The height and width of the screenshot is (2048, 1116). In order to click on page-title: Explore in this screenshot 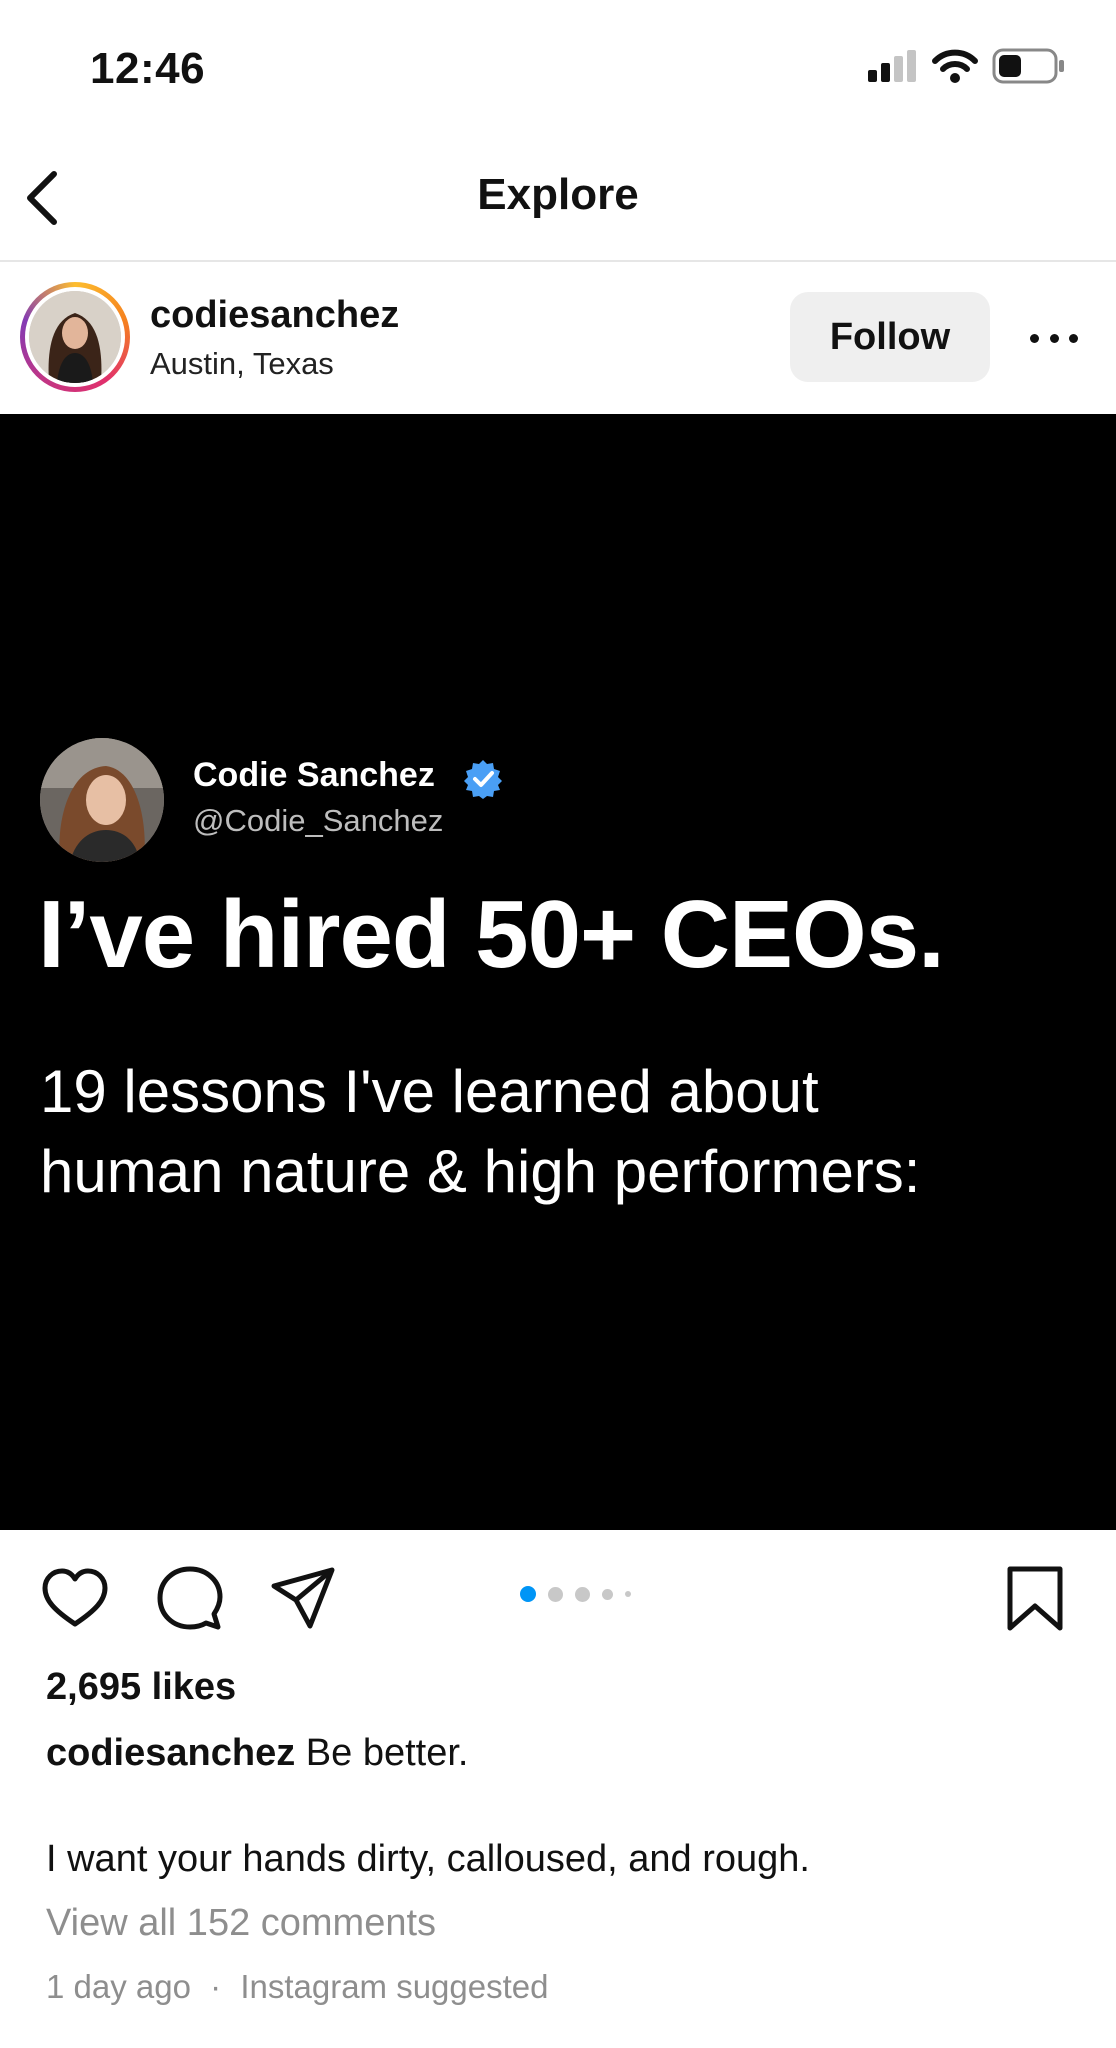, I will do `click(558, 194)`.